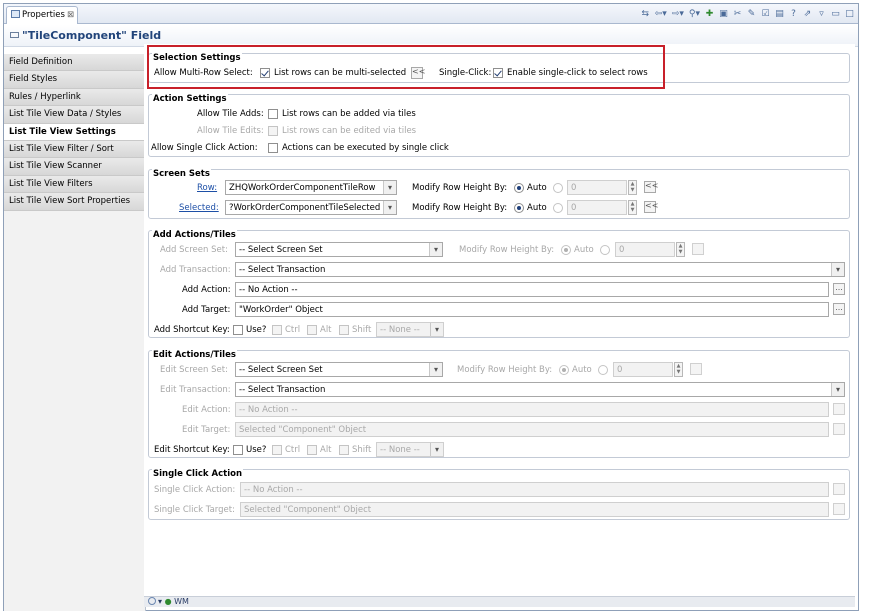 The height and width of the screenshot is (613, 873). I want to click on add-alt-checkbox, so click(312, 330).